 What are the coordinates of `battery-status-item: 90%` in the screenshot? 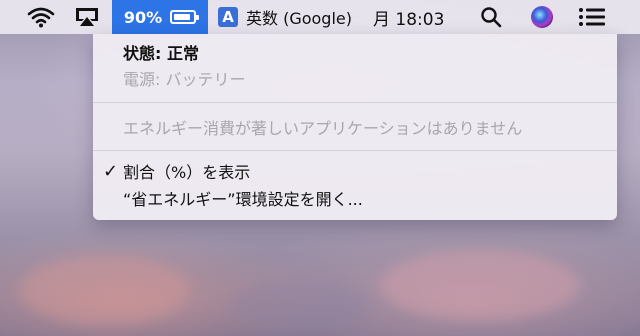 It's located at (160, 17).